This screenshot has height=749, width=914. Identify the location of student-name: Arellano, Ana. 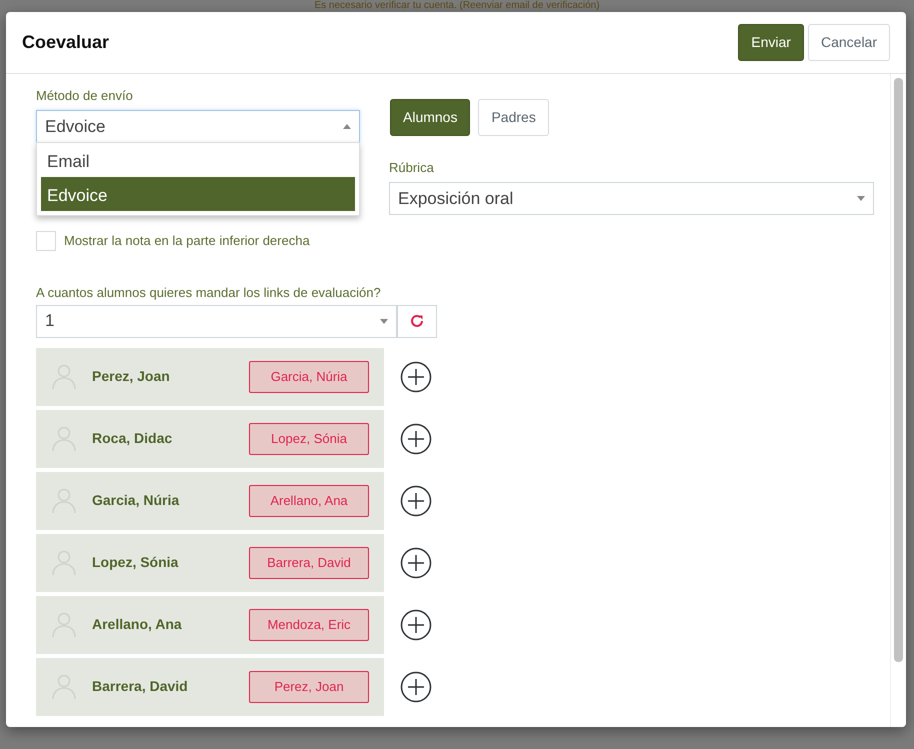
(137, 624).